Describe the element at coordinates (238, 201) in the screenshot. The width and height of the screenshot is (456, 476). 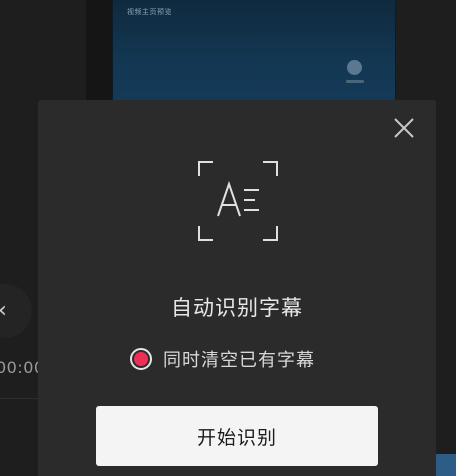
I see `text-recognition-icon` at that location.